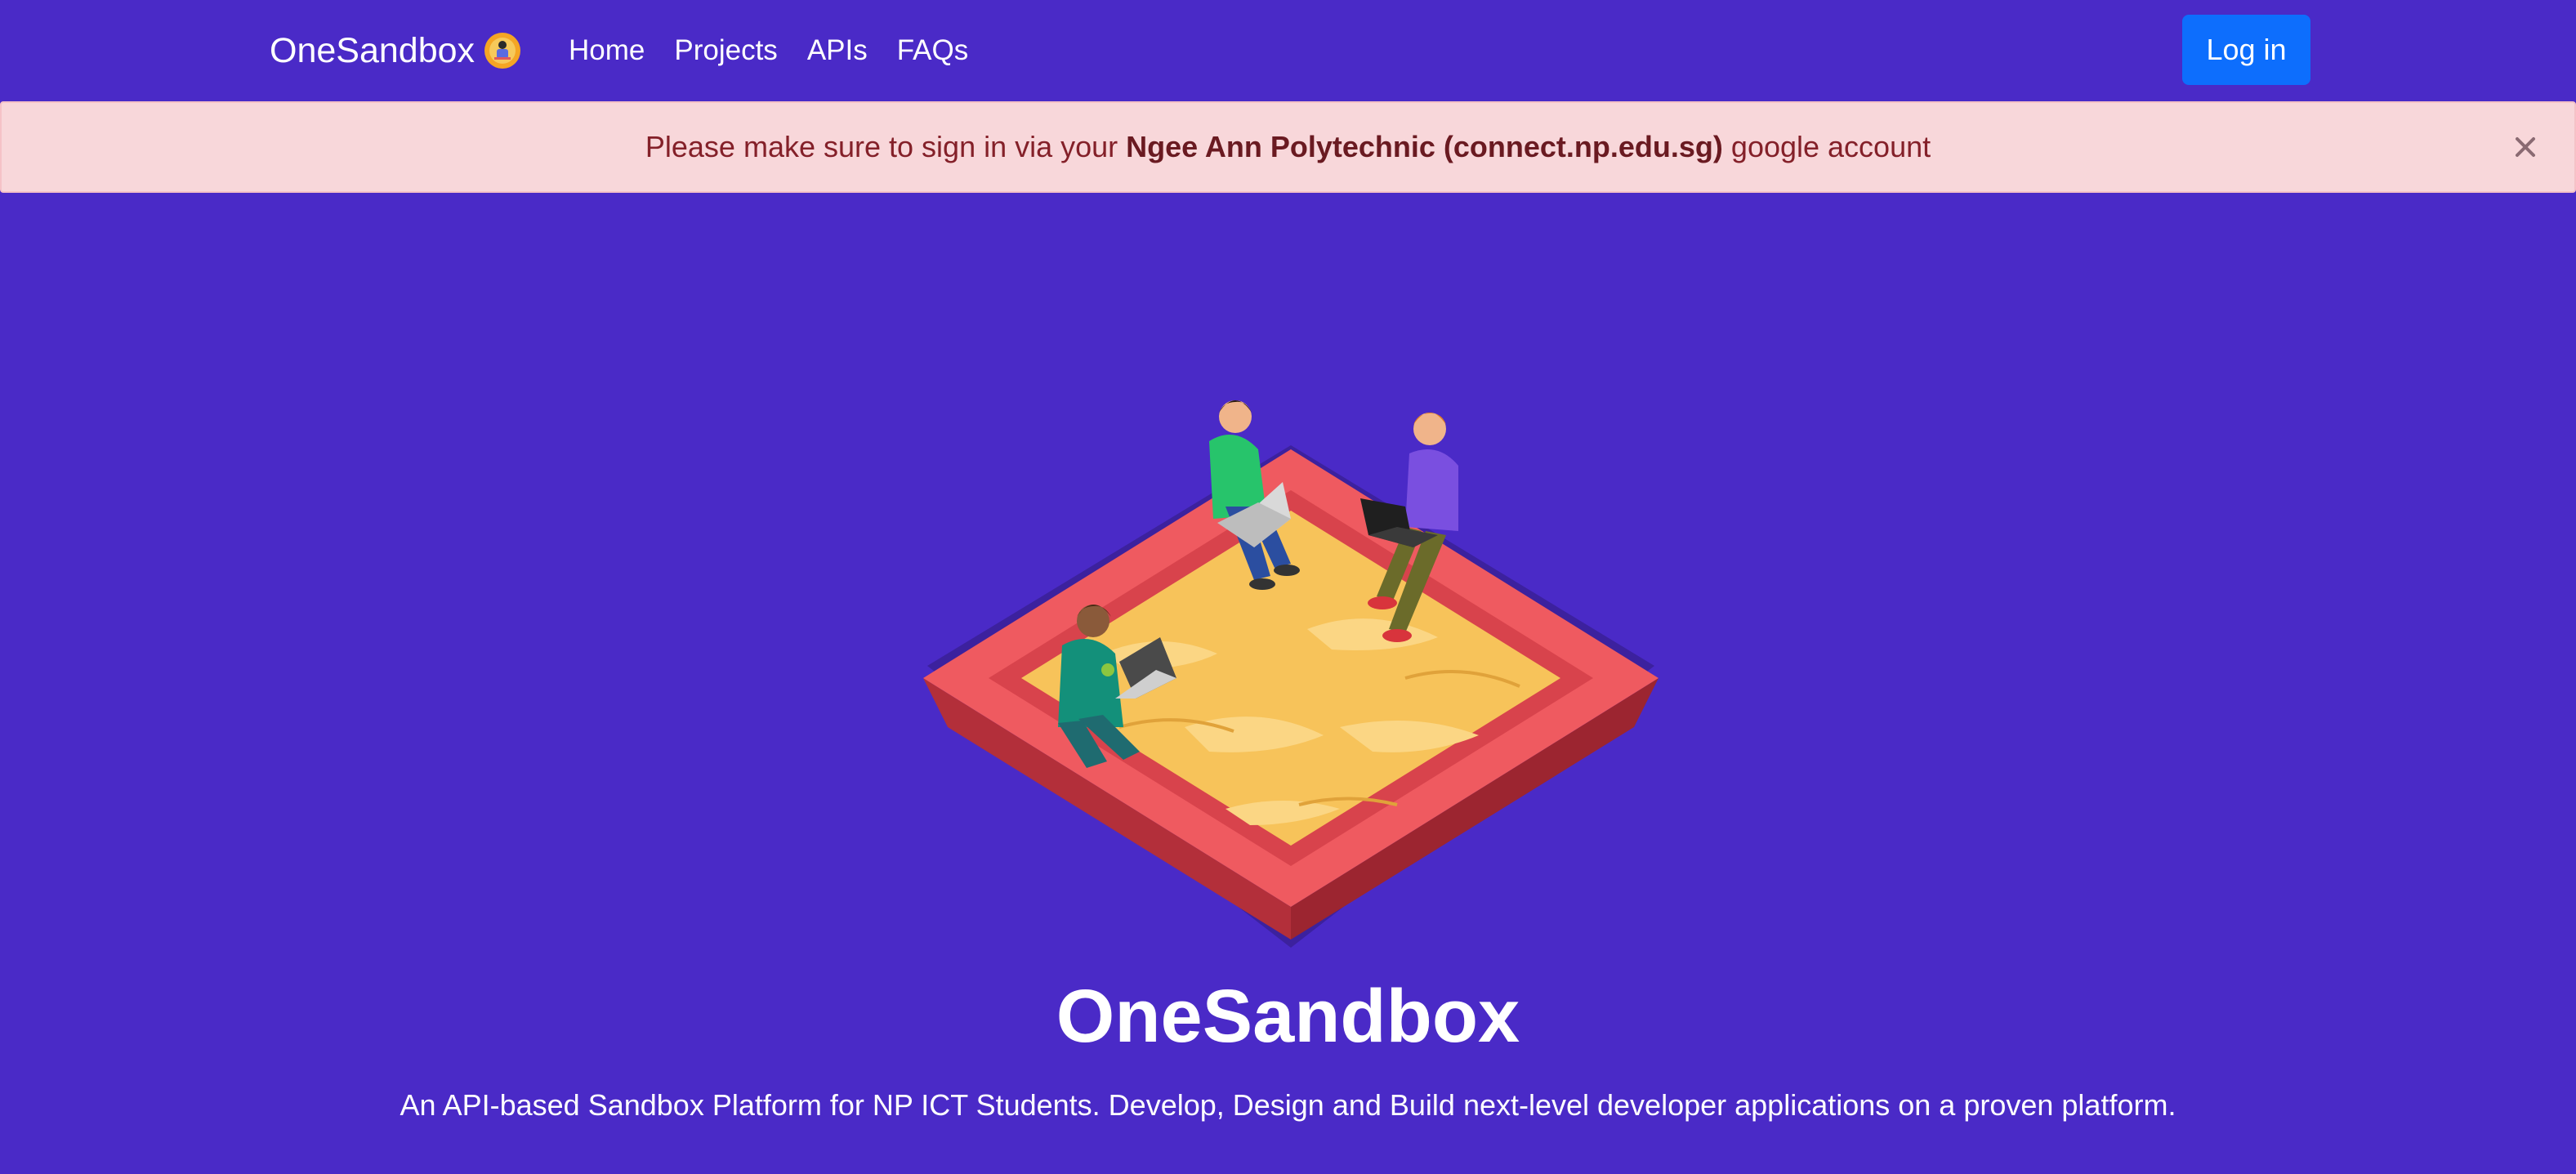  Describe the element at coordinates (1425, 146) in the screenshot. I see `alert-emphasis: Ngee Ann Polytechnic (connect.np.edu.sg)` at that location.